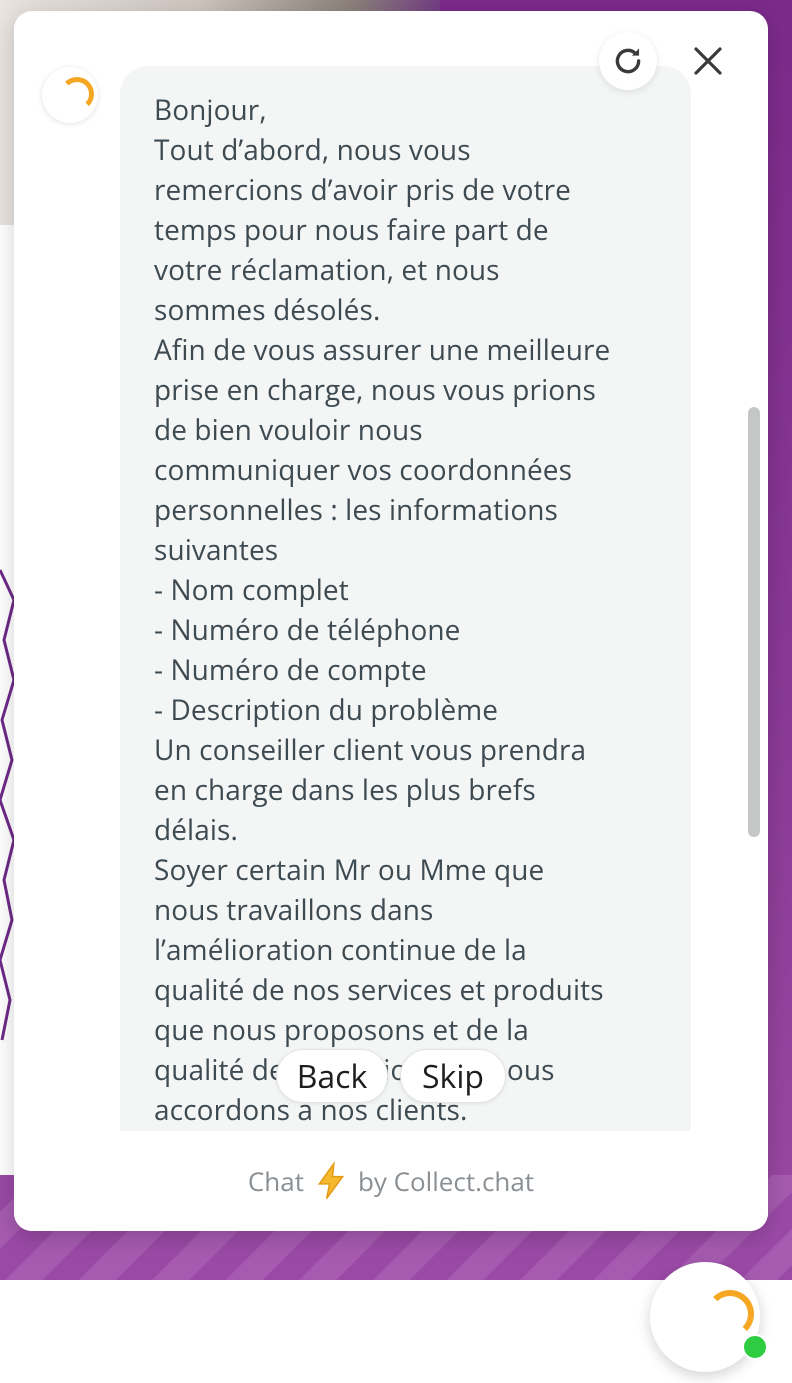 This screenshot has height=1383, width=792. Describe the element at coordinates (755, 1347) in the screenshot. I see `online-status-indicator` at that location.